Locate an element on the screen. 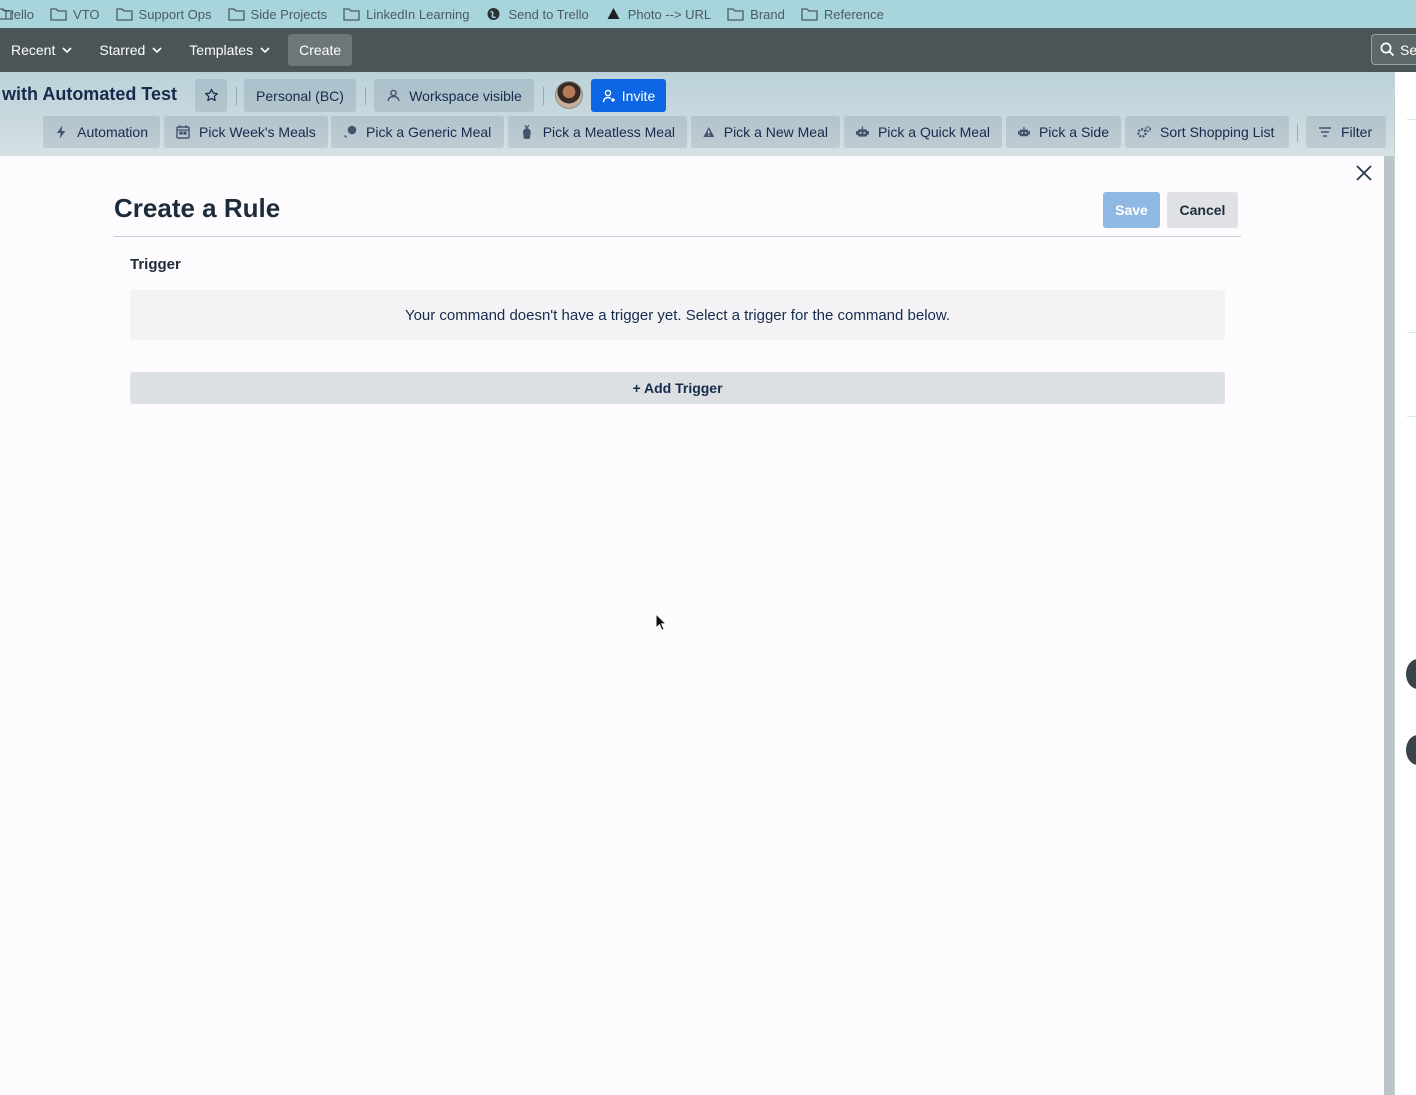  bookmark-linkedin-learning: LinkedIn Learning is located at coordinates (406, 14).